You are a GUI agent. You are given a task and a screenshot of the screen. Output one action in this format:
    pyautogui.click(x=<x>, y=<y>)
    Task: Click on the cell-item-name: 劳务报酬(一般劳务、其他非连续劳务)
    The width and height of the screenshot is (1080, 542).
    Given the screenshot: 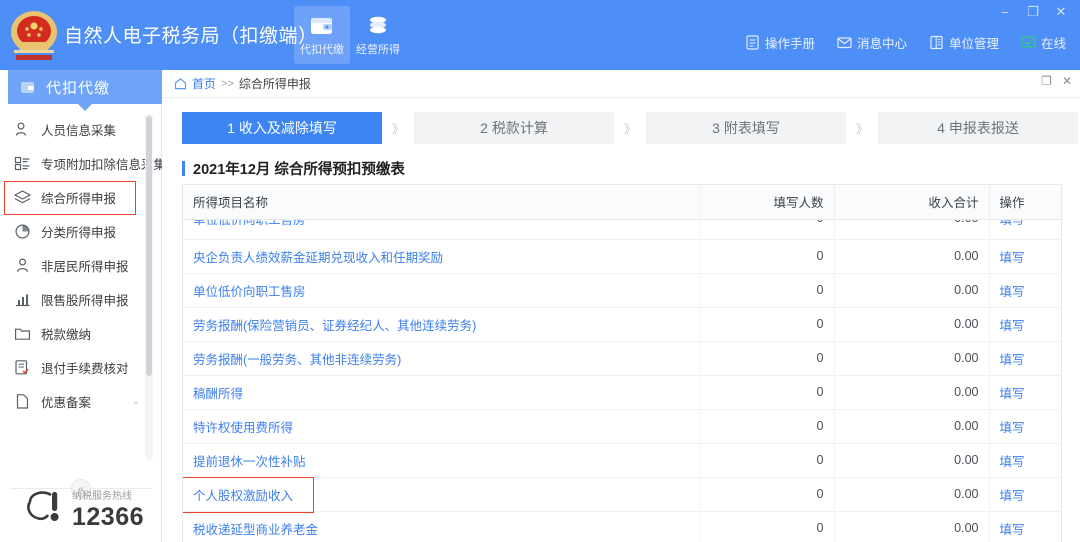 What is the action you would take?
    pyautogui.click(x=441, y=358)
    